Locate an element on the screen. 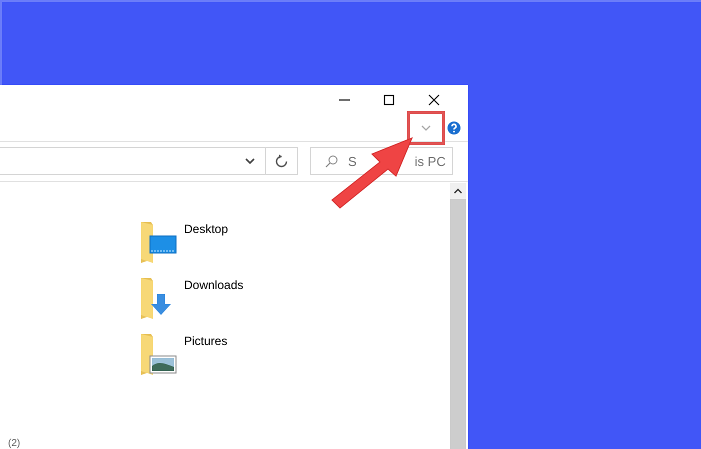 This screenshot has width=701, height=449. refresh-button is located at coordinates (282, 161).